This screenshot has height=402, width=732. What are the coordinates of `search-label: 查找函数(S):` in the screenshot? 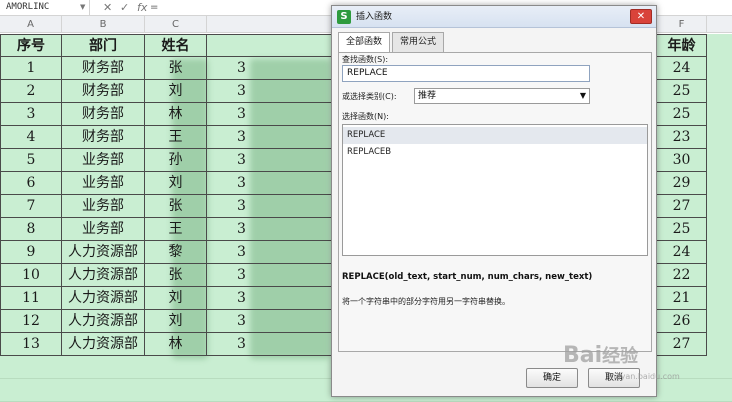 It's located at (365, 59).